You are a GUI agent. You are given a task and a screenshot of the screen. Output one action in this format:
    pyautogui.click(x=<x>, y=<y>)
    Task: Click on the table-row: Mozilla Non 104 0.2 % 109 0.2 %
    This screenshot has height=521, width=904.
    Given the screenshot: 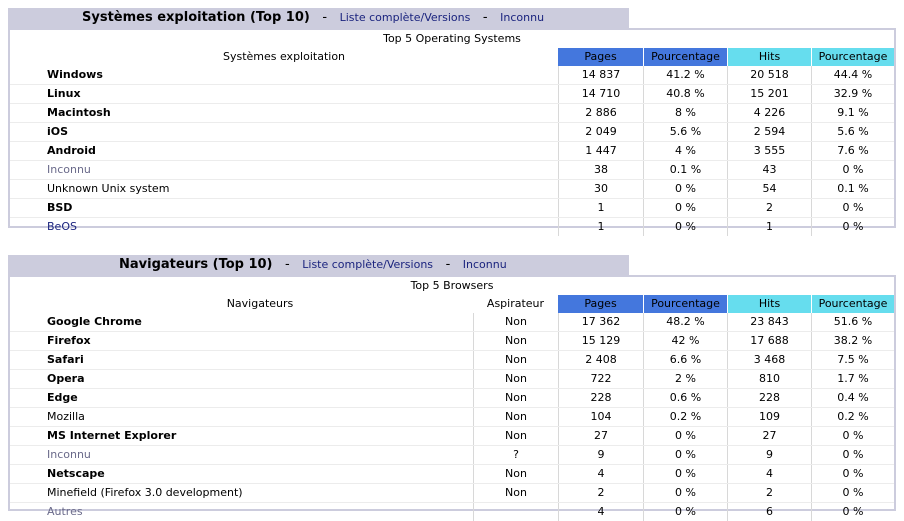 What is the action you would take?
    pyautogui.click(x=452, y=416)
    